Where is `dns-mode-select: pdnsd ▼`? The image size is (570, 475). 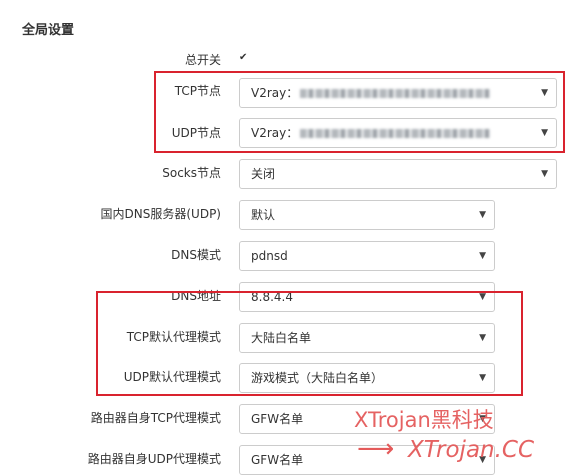 dns-mode-select: pdnsd ▼ is located at coordinates (367, 256).